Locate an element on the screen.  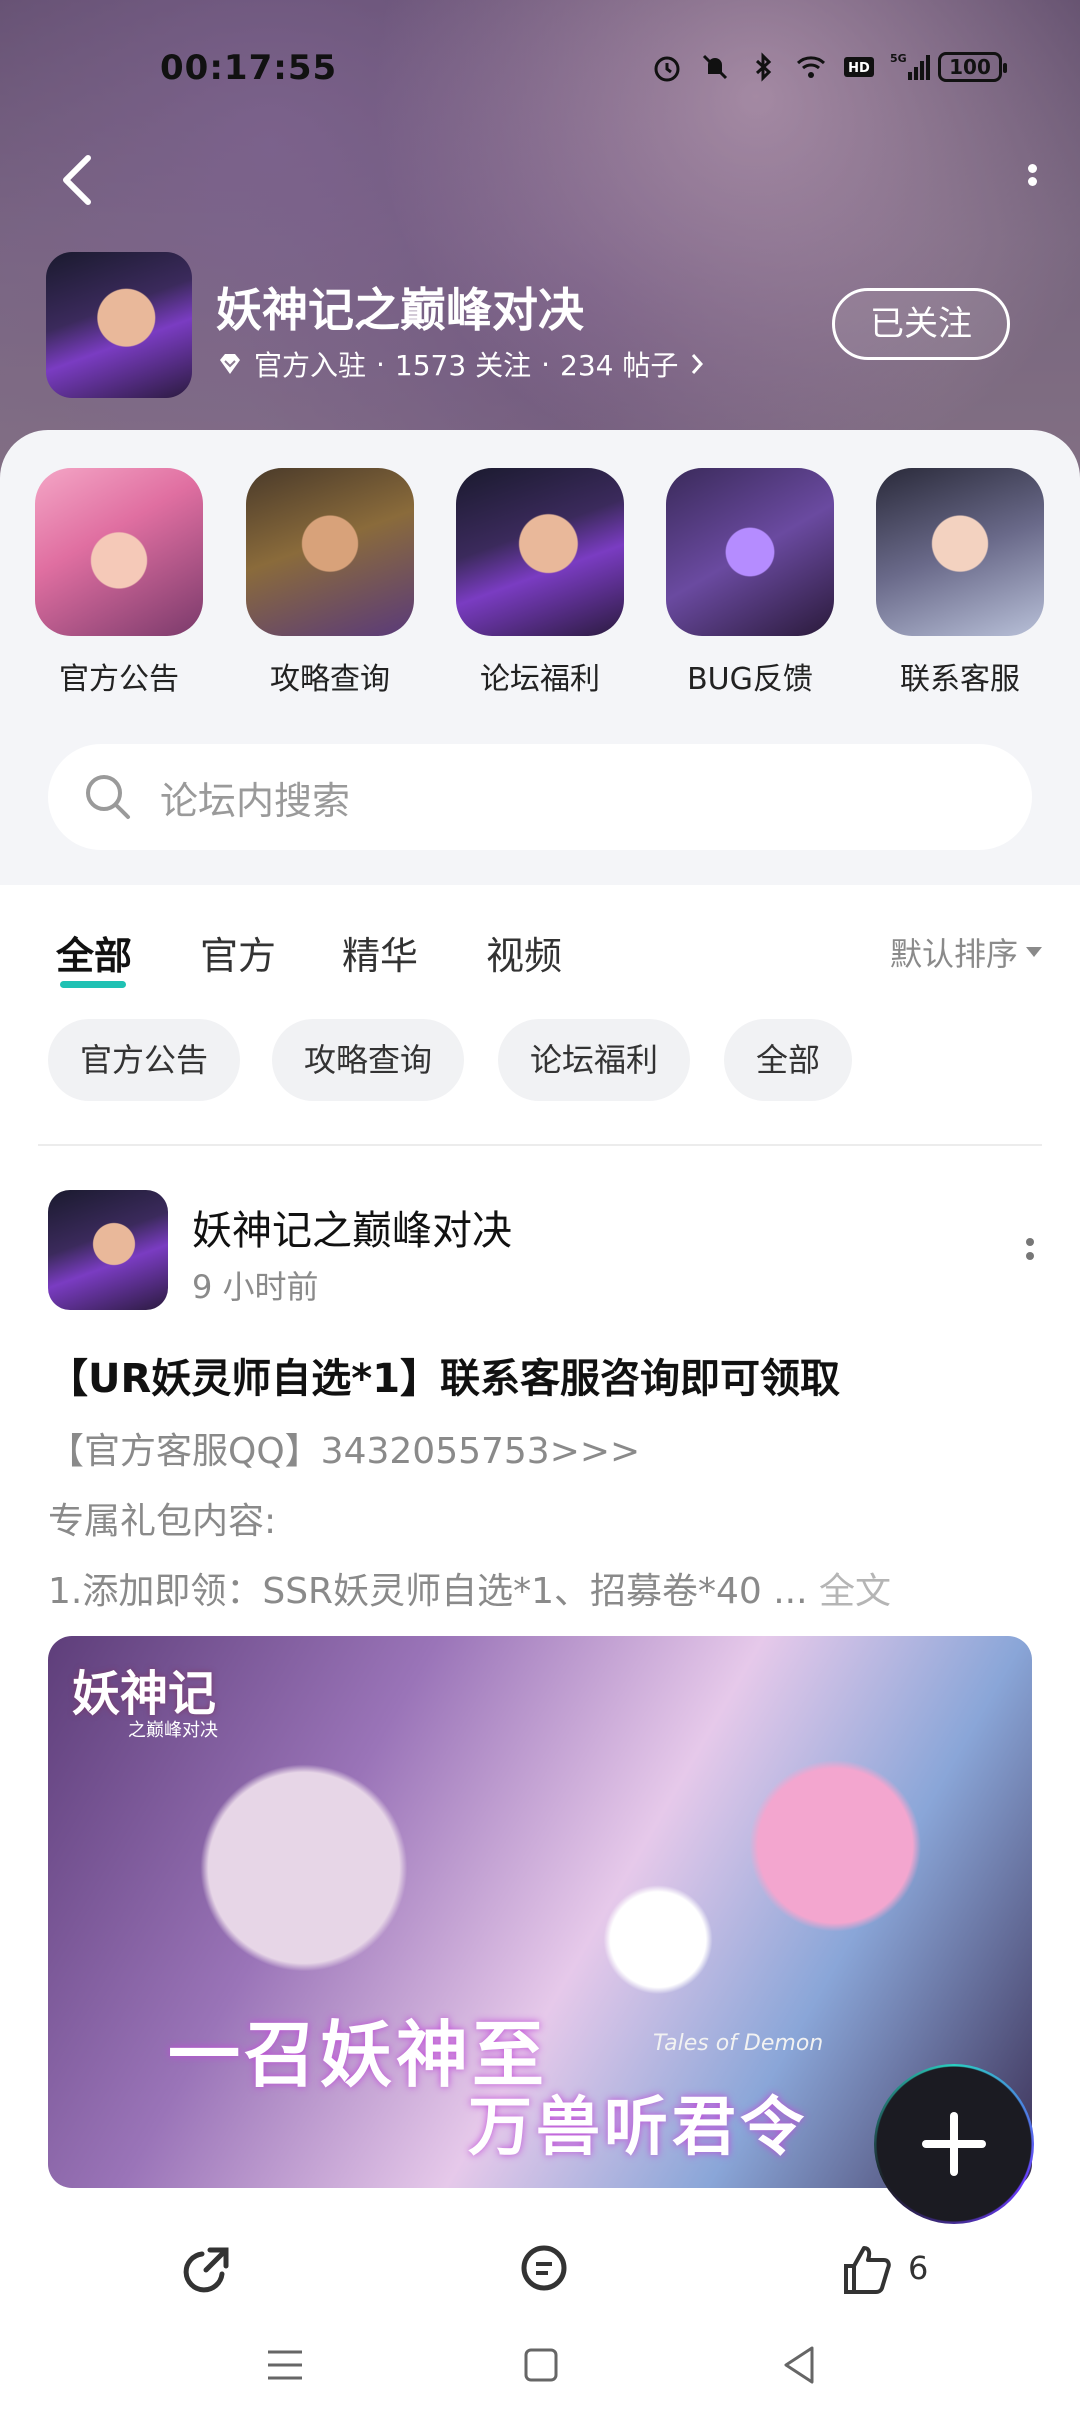
comment-icon is located at coordinates (544, 2268).